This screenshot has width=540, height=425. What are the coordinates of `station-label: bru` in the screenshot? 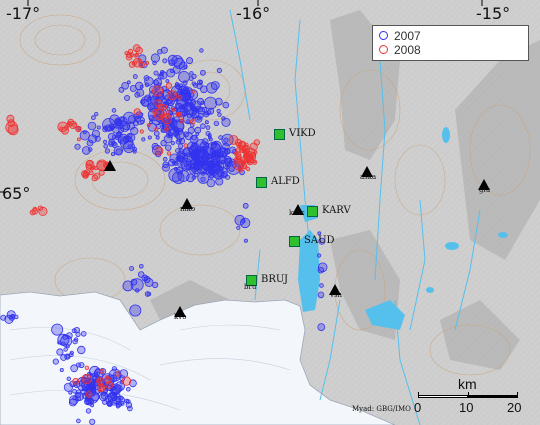 It's located at (250, 287).